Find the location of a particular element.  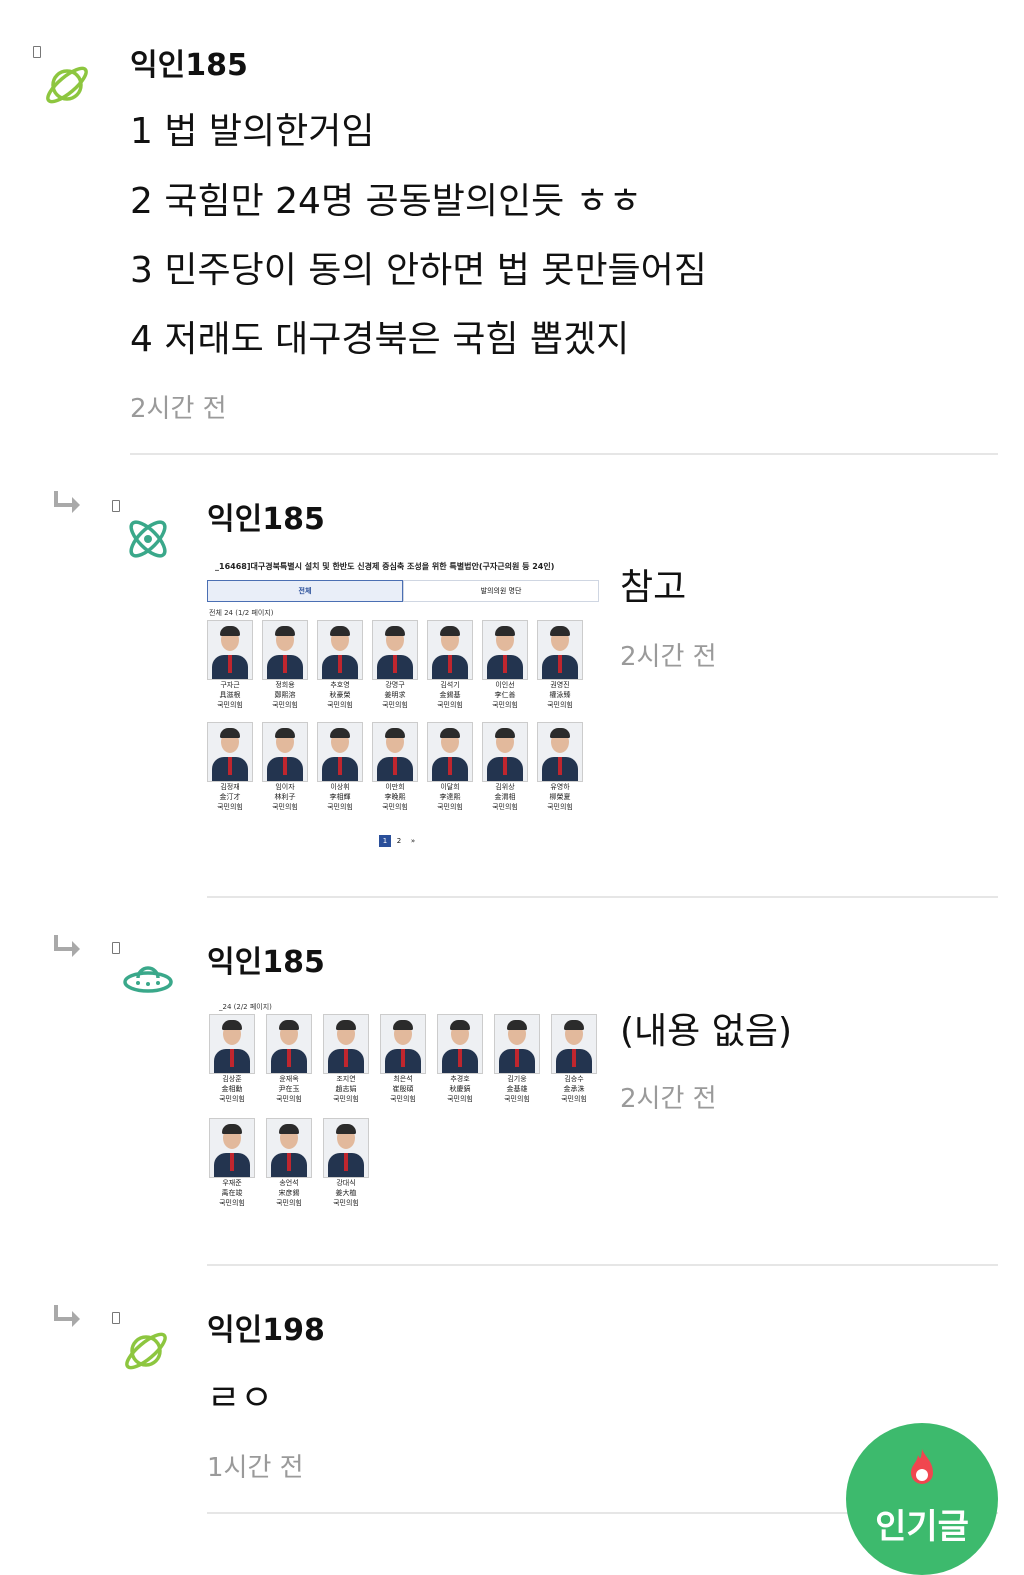

member-card: 임이자 林利子 국민의힘 is located at coordinates (285, 767).